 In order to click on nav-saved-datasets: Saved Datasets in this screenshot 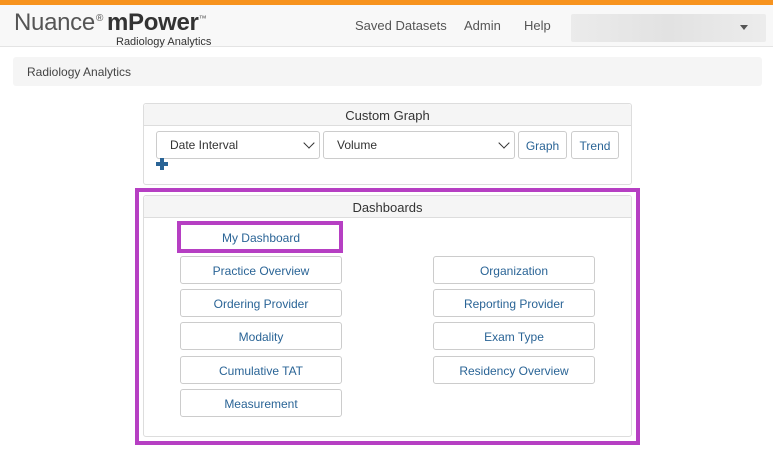, I will do `click(401, 25)`.